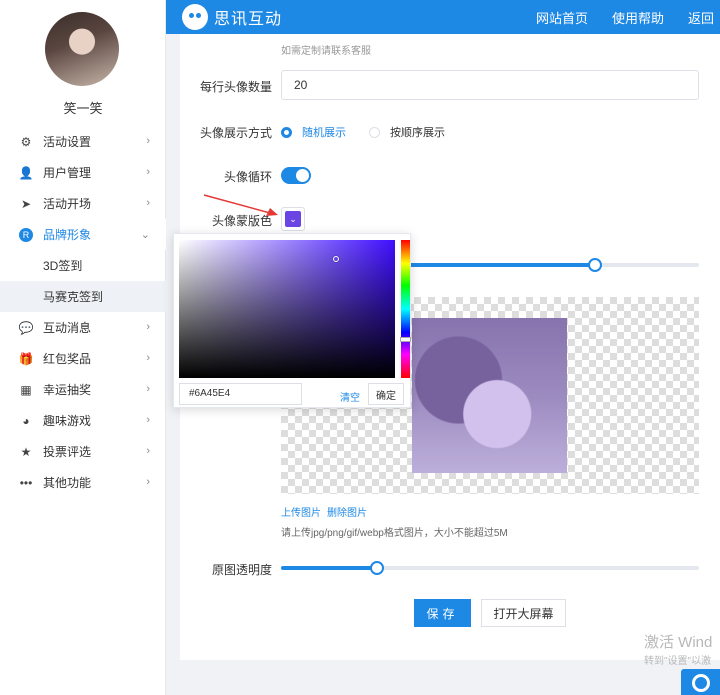 Image resolution: width=720 pixels, height=695 pixels. I want to click on sidebar-item-brand: R 品牌形象 ⌄, so click(83, 234).